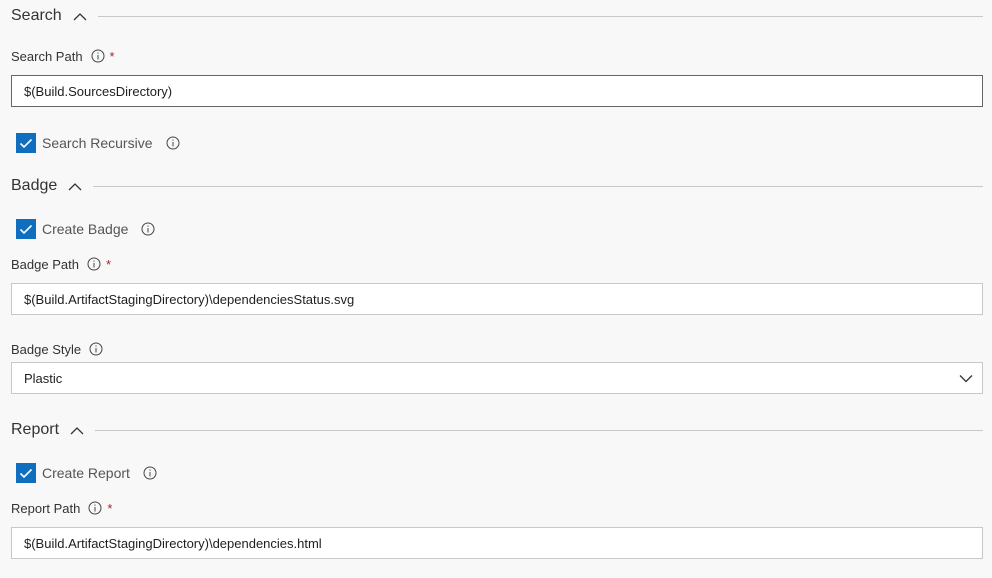 This screenshot has width=992, height=578. What do you see at coordinates (497, 299) in the screenshot?
I see `badge-path-input` at bounding box center [497, 299].